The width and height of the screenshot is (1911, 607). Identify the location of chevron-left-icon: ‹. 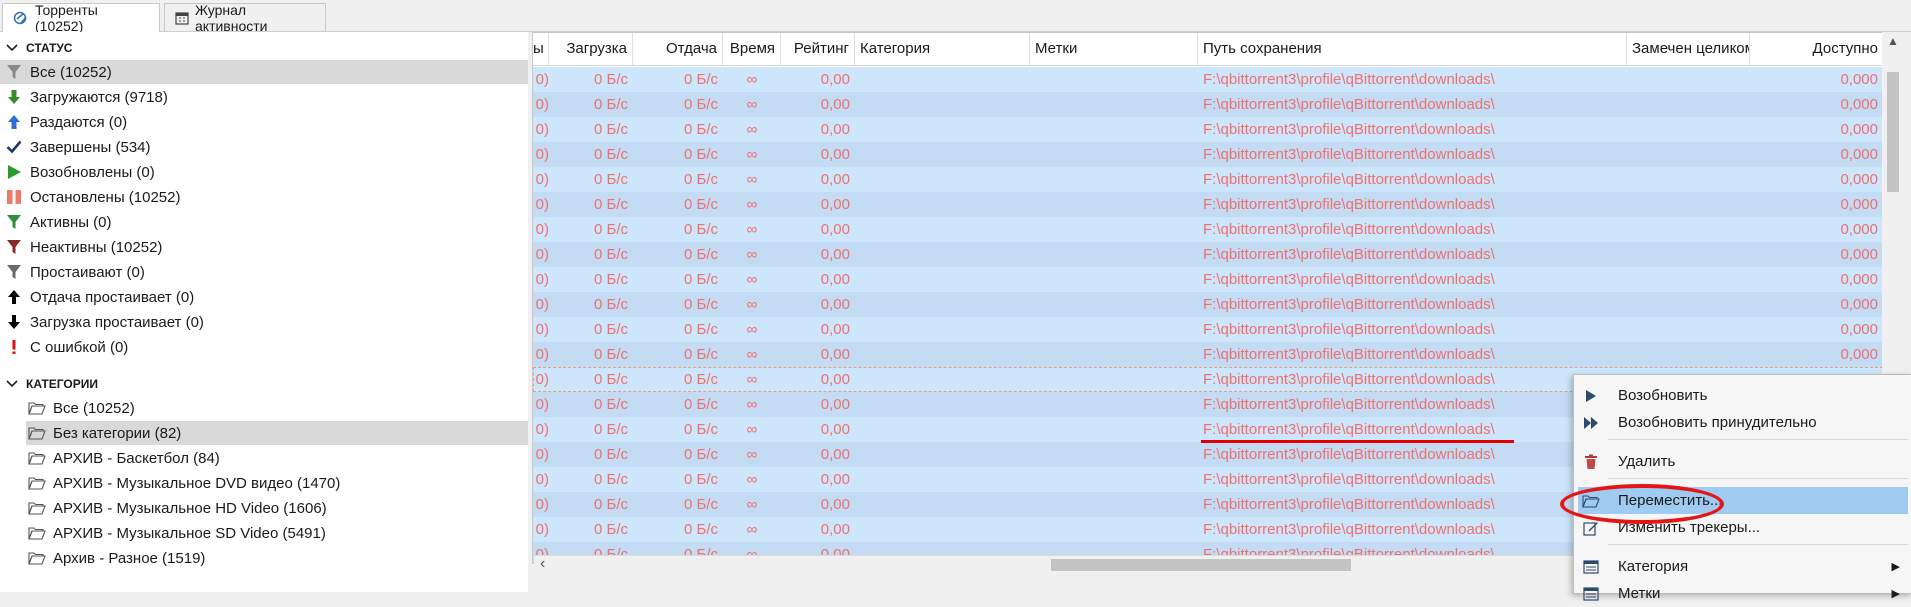
(542, 564).